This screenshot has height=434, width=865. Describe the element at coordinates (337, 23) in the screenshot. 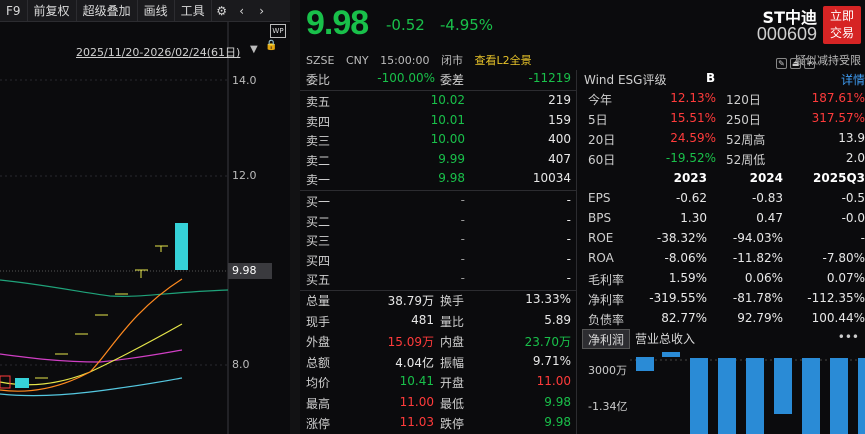

I see `last-price: 9.98` at that location.